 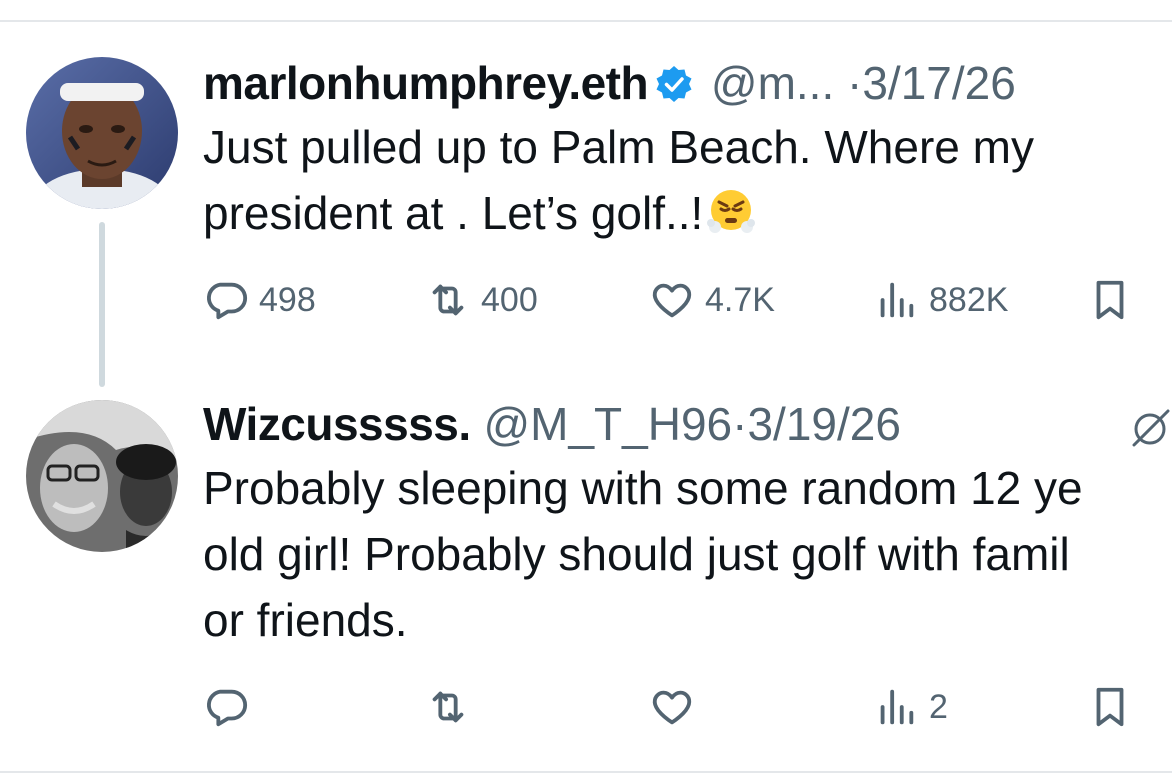 What do you see at coordinates (586, 772) in the screenshot?
I see `bottom-divider` at bounding box center [586, 772].